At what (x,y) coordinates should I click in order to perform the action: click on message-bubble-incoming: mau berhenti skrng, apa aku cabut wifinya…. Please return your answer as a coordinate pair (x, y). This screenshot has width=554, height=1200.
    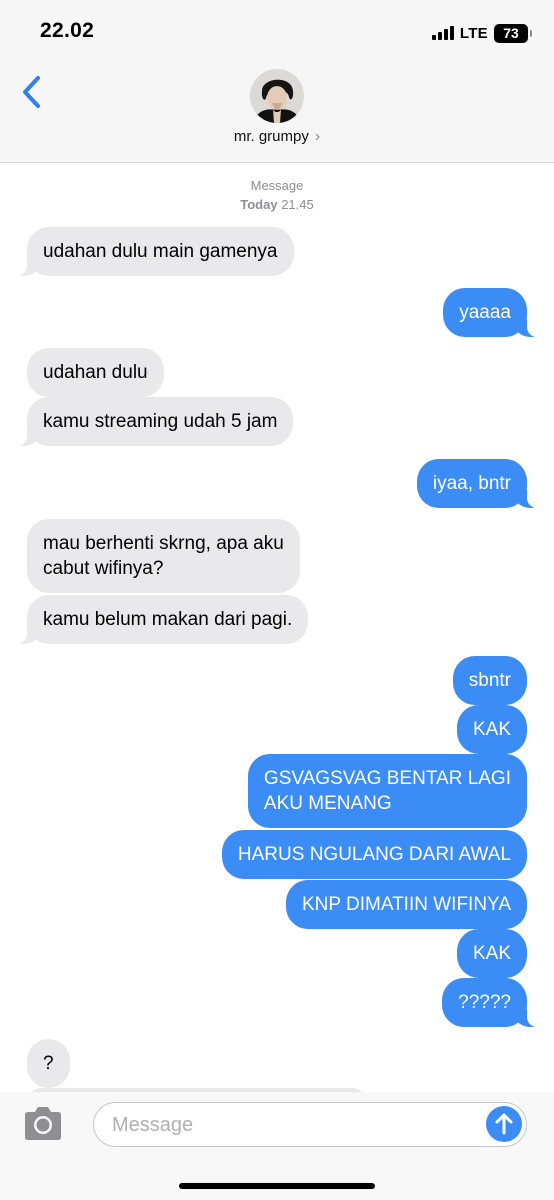
    Looking at the image, I should click on (163, 556).